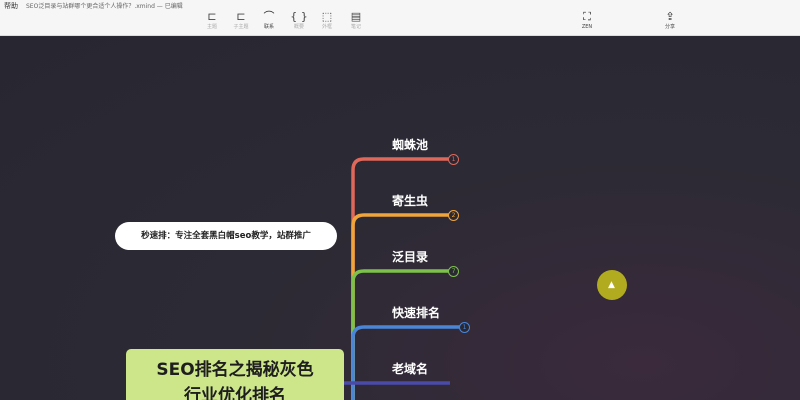 The width and height of the screenshot is (800, 400). I want to click on badge-3: 7, so click(453, 271).